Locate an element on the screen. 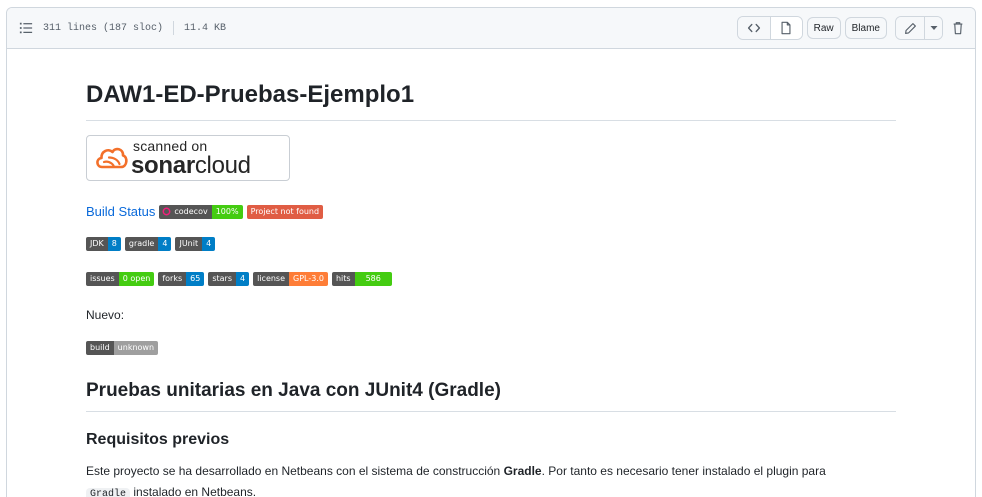 Image resolution: width=982 pixels, height=497 pixels. code-view-button is located at coordinates (753, 28).